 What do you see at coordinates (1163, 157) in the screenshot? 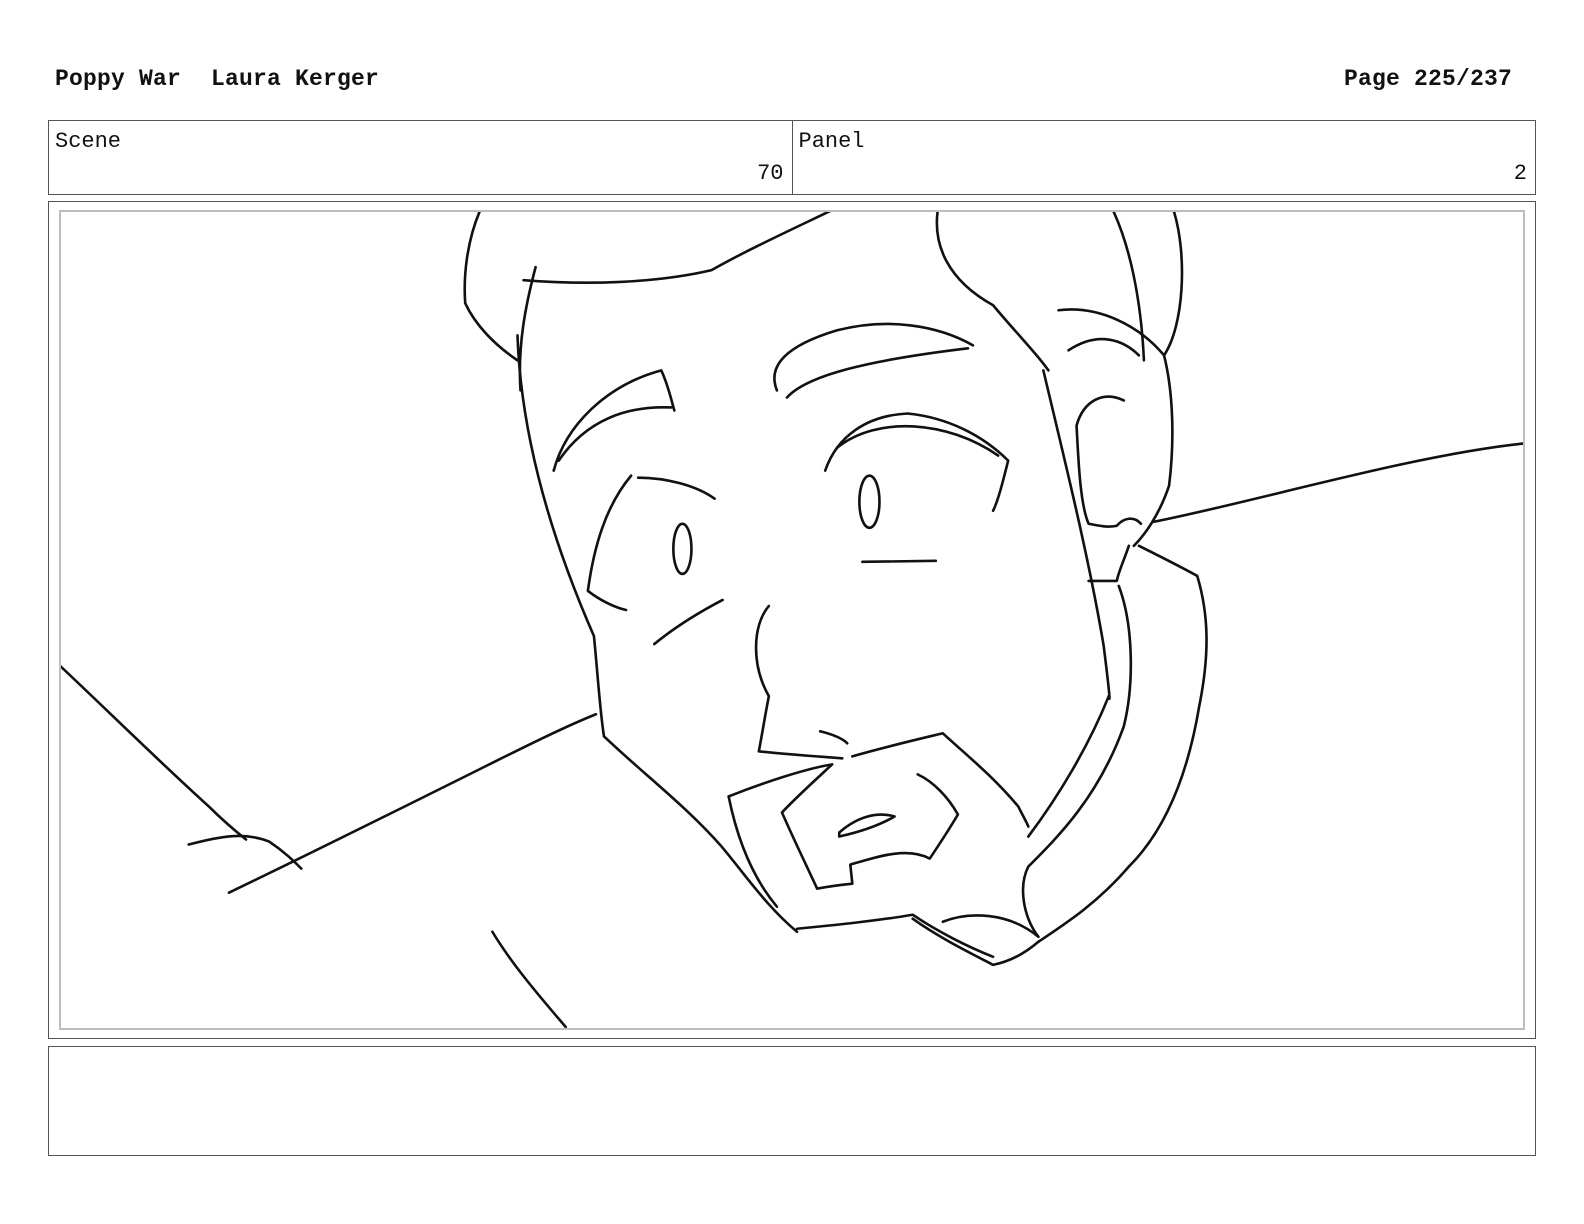
I see `panel-cell: Panel 2` at bounding box center [1163, 157].